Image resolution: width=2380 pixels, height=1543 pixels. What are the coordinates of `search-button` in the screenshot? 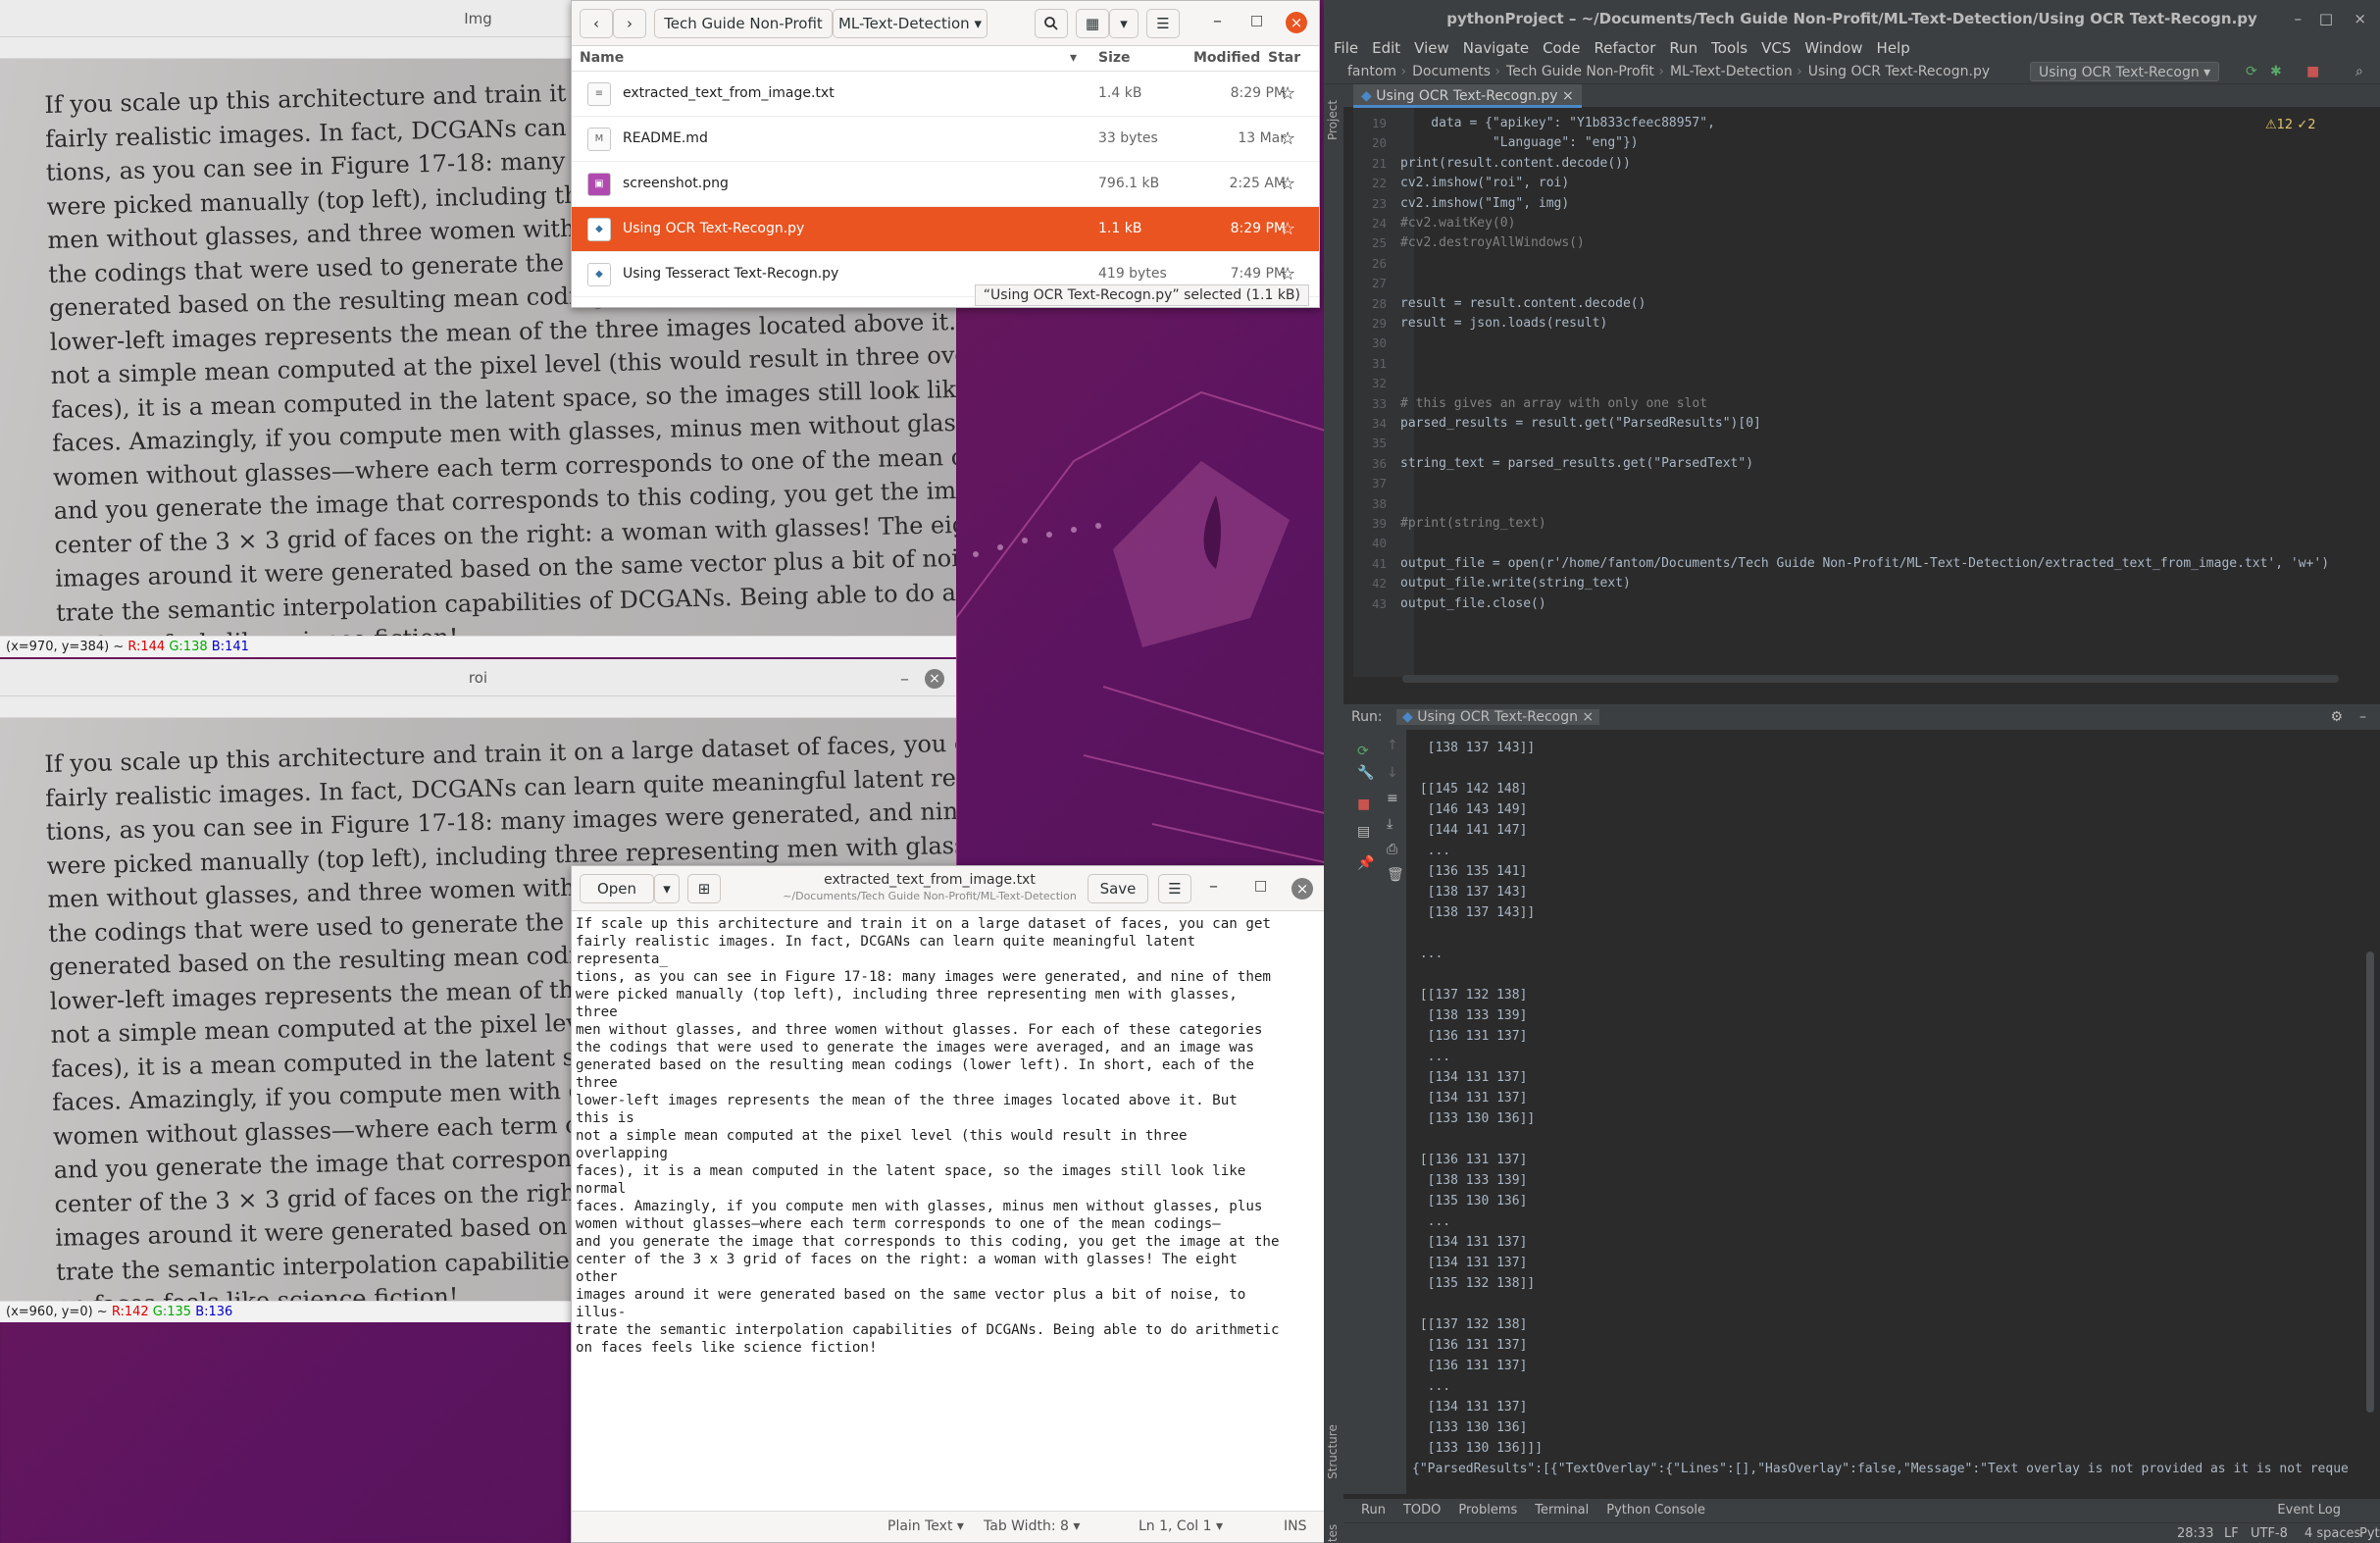 It's located at (1051, 23).